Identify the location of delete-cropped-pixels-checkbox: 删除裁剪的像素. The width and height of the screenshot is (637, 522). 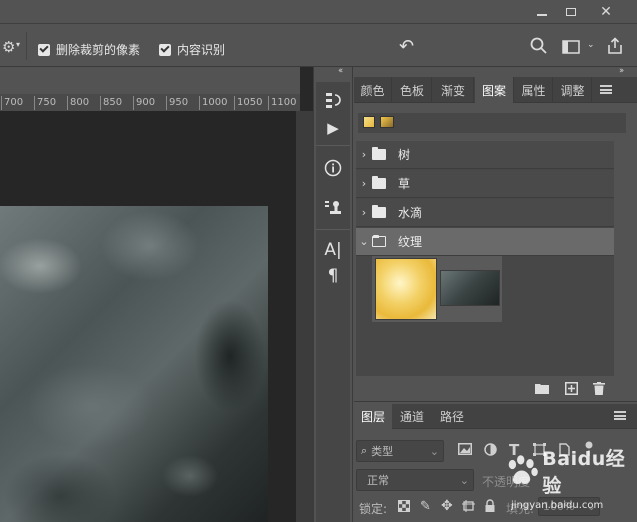
(89, 49).